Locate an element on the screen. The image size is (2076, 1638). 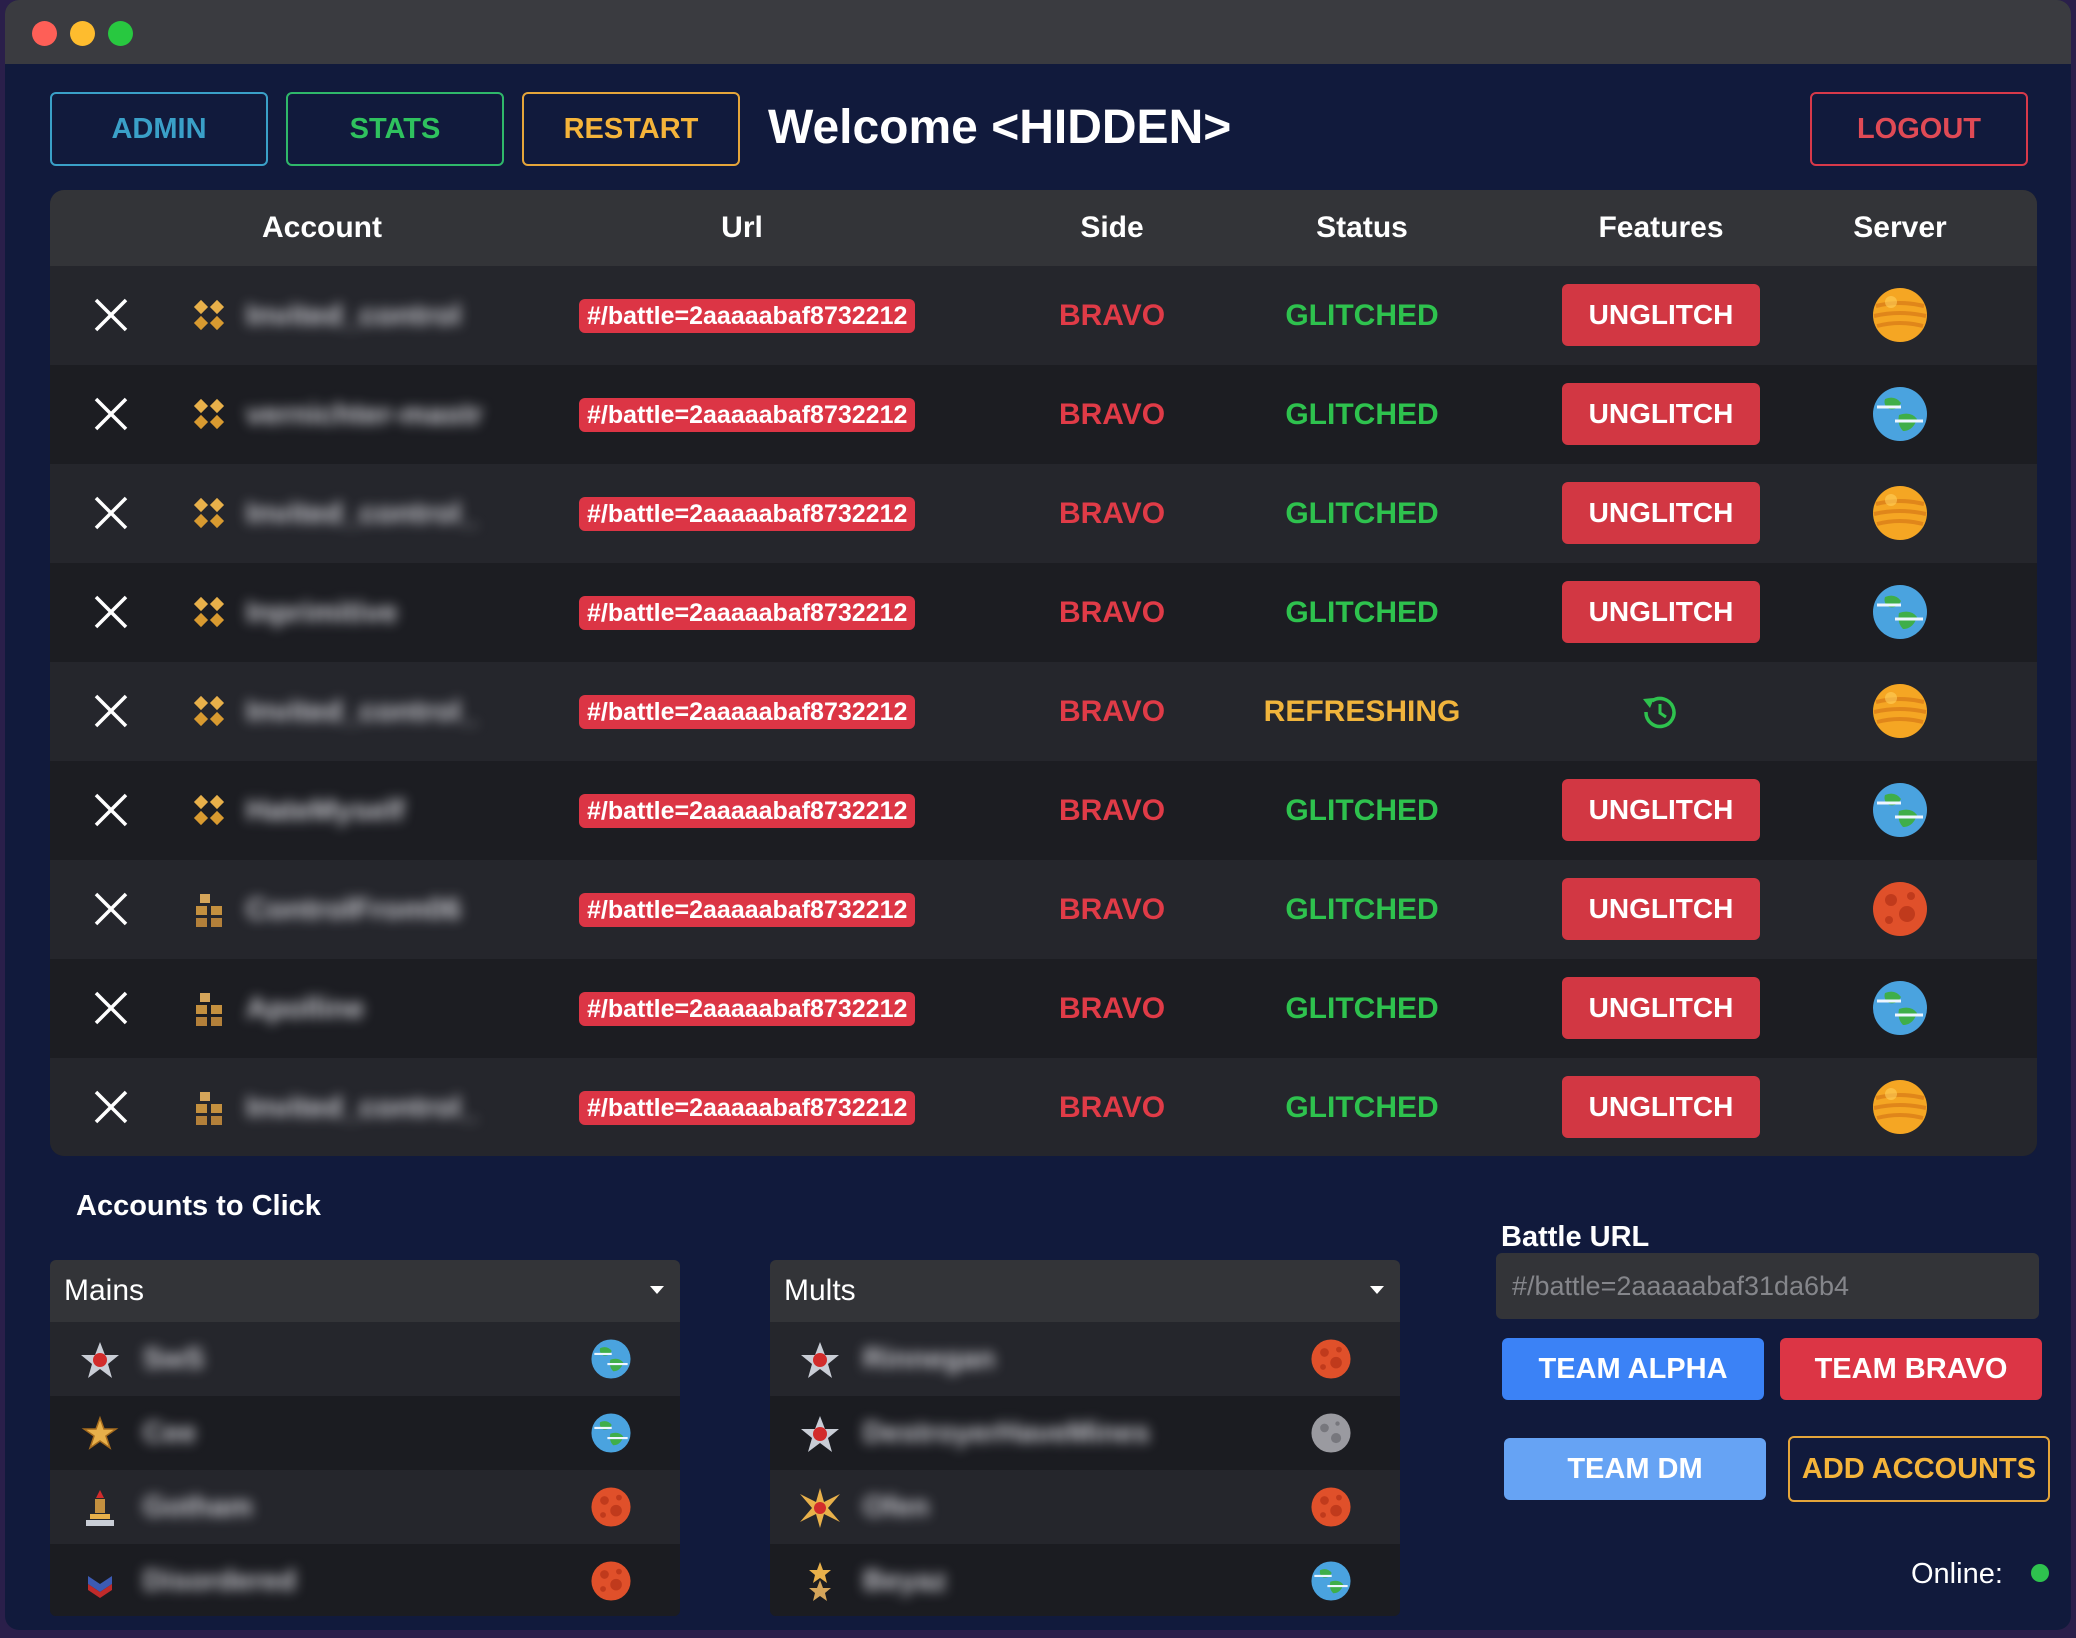
team-alpha-button: TEAM ALPHA is located at coordinates (1633, 1369).